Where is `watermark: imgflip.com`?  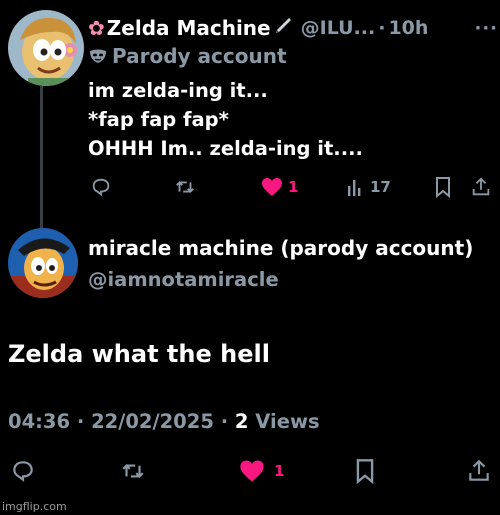 watermark: imgflip.com is located at coordinates (34, 506).